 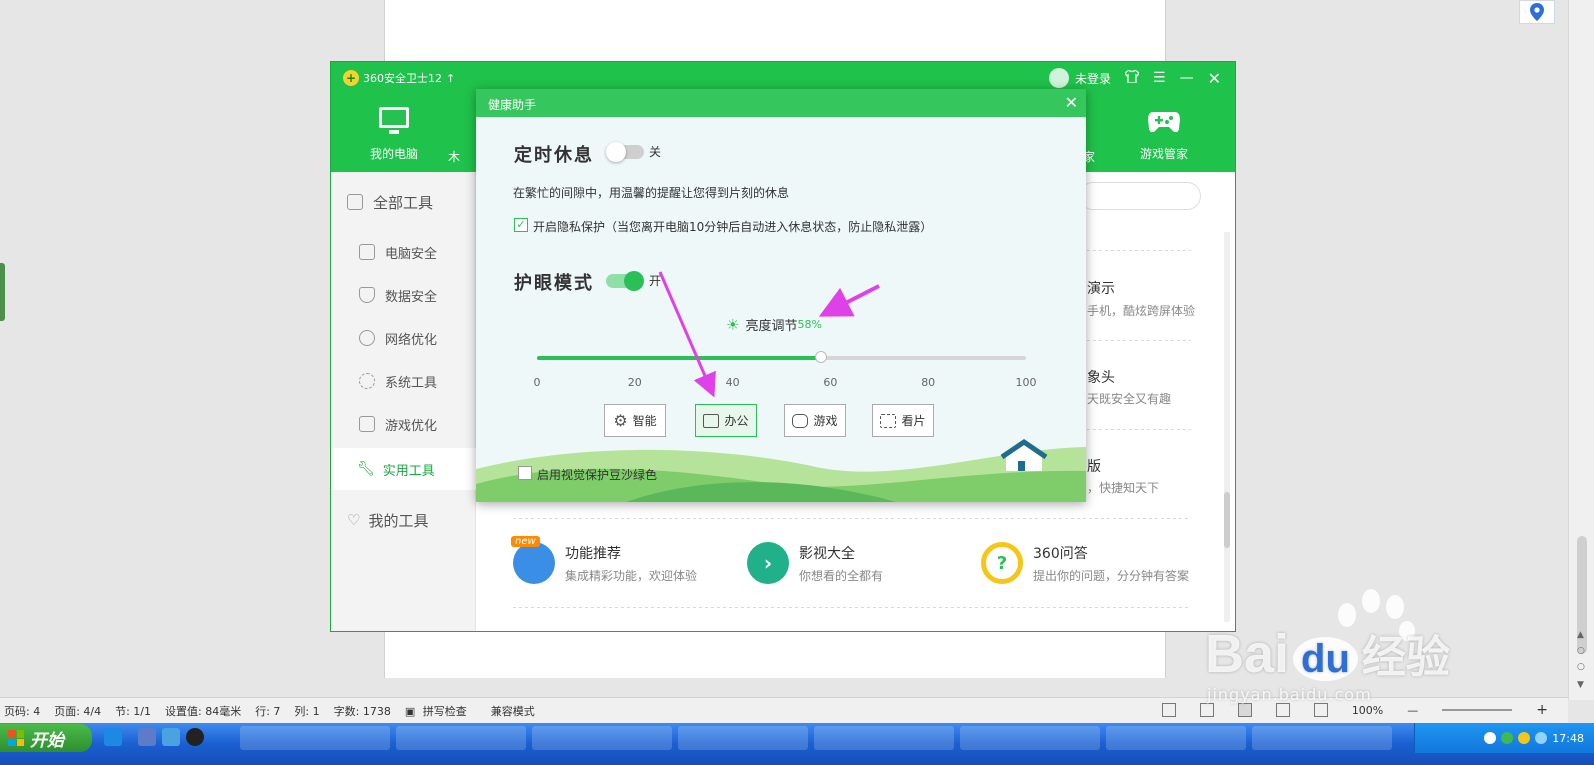 I want to click on input-method-icon, so click(x=1490, y=738).